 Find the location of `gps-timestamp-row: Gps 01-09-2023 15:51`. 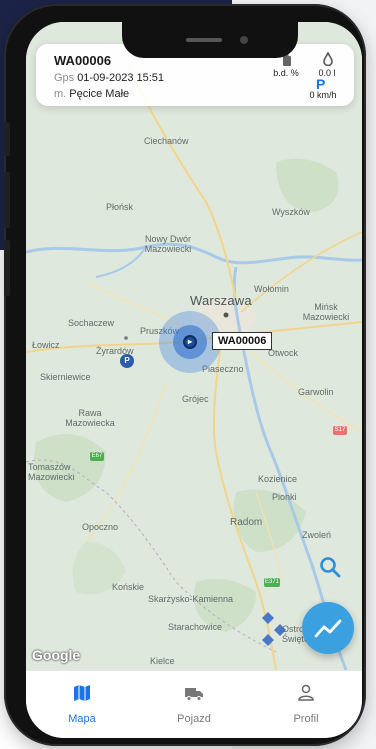

gps-timestamp-row: Gps 01-09-2023 15:51 is located at coordinates (109, 78).